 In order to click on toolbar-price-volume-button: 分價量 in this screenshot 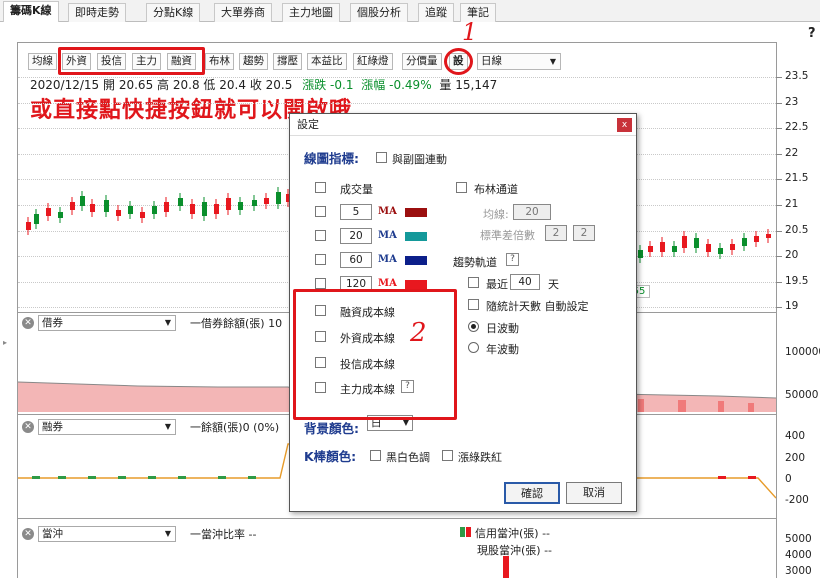, I will do `click(422, 61)`.